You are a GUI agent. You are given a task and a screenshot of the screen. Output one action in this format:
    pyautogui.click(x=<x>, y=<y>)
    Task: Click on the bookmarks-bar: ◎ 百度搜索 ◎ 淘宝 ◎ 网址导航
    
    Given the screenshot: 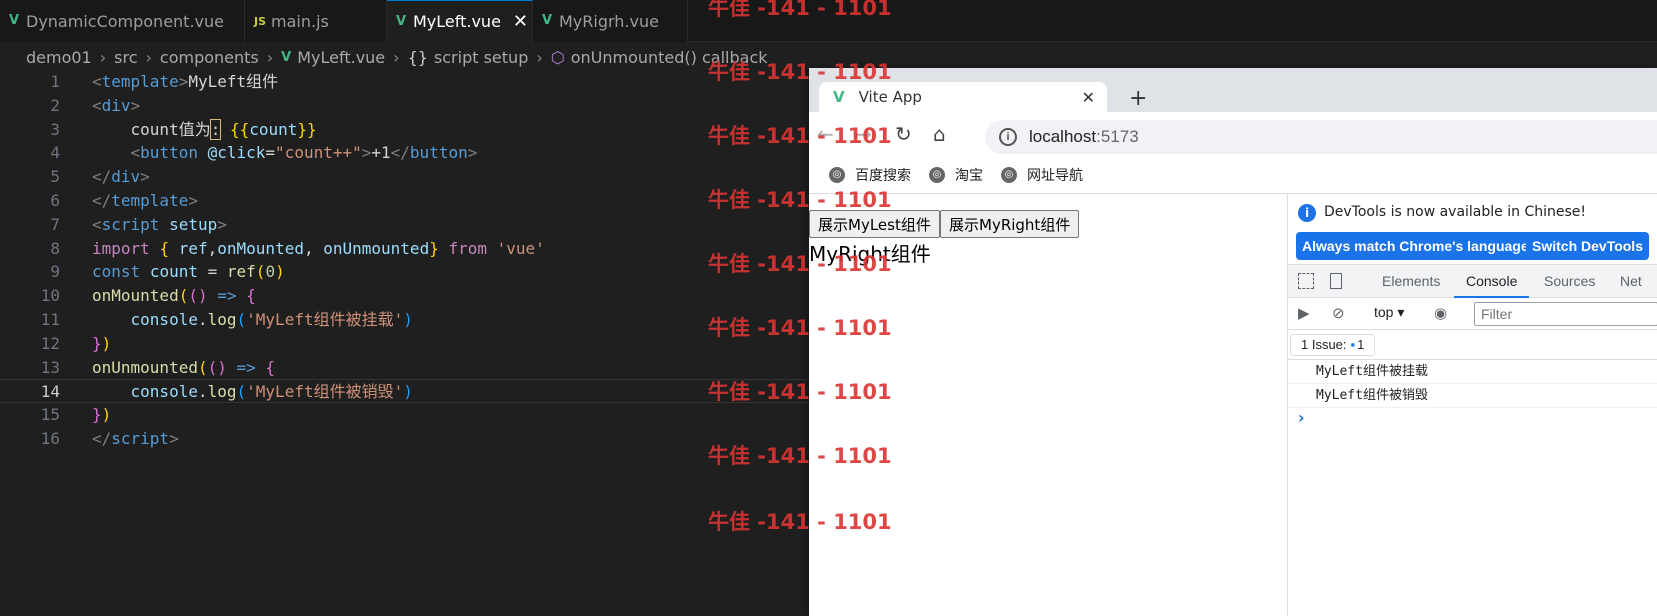 What is the action you would take?
    pyautogui.click(x=1233, y=175)
    